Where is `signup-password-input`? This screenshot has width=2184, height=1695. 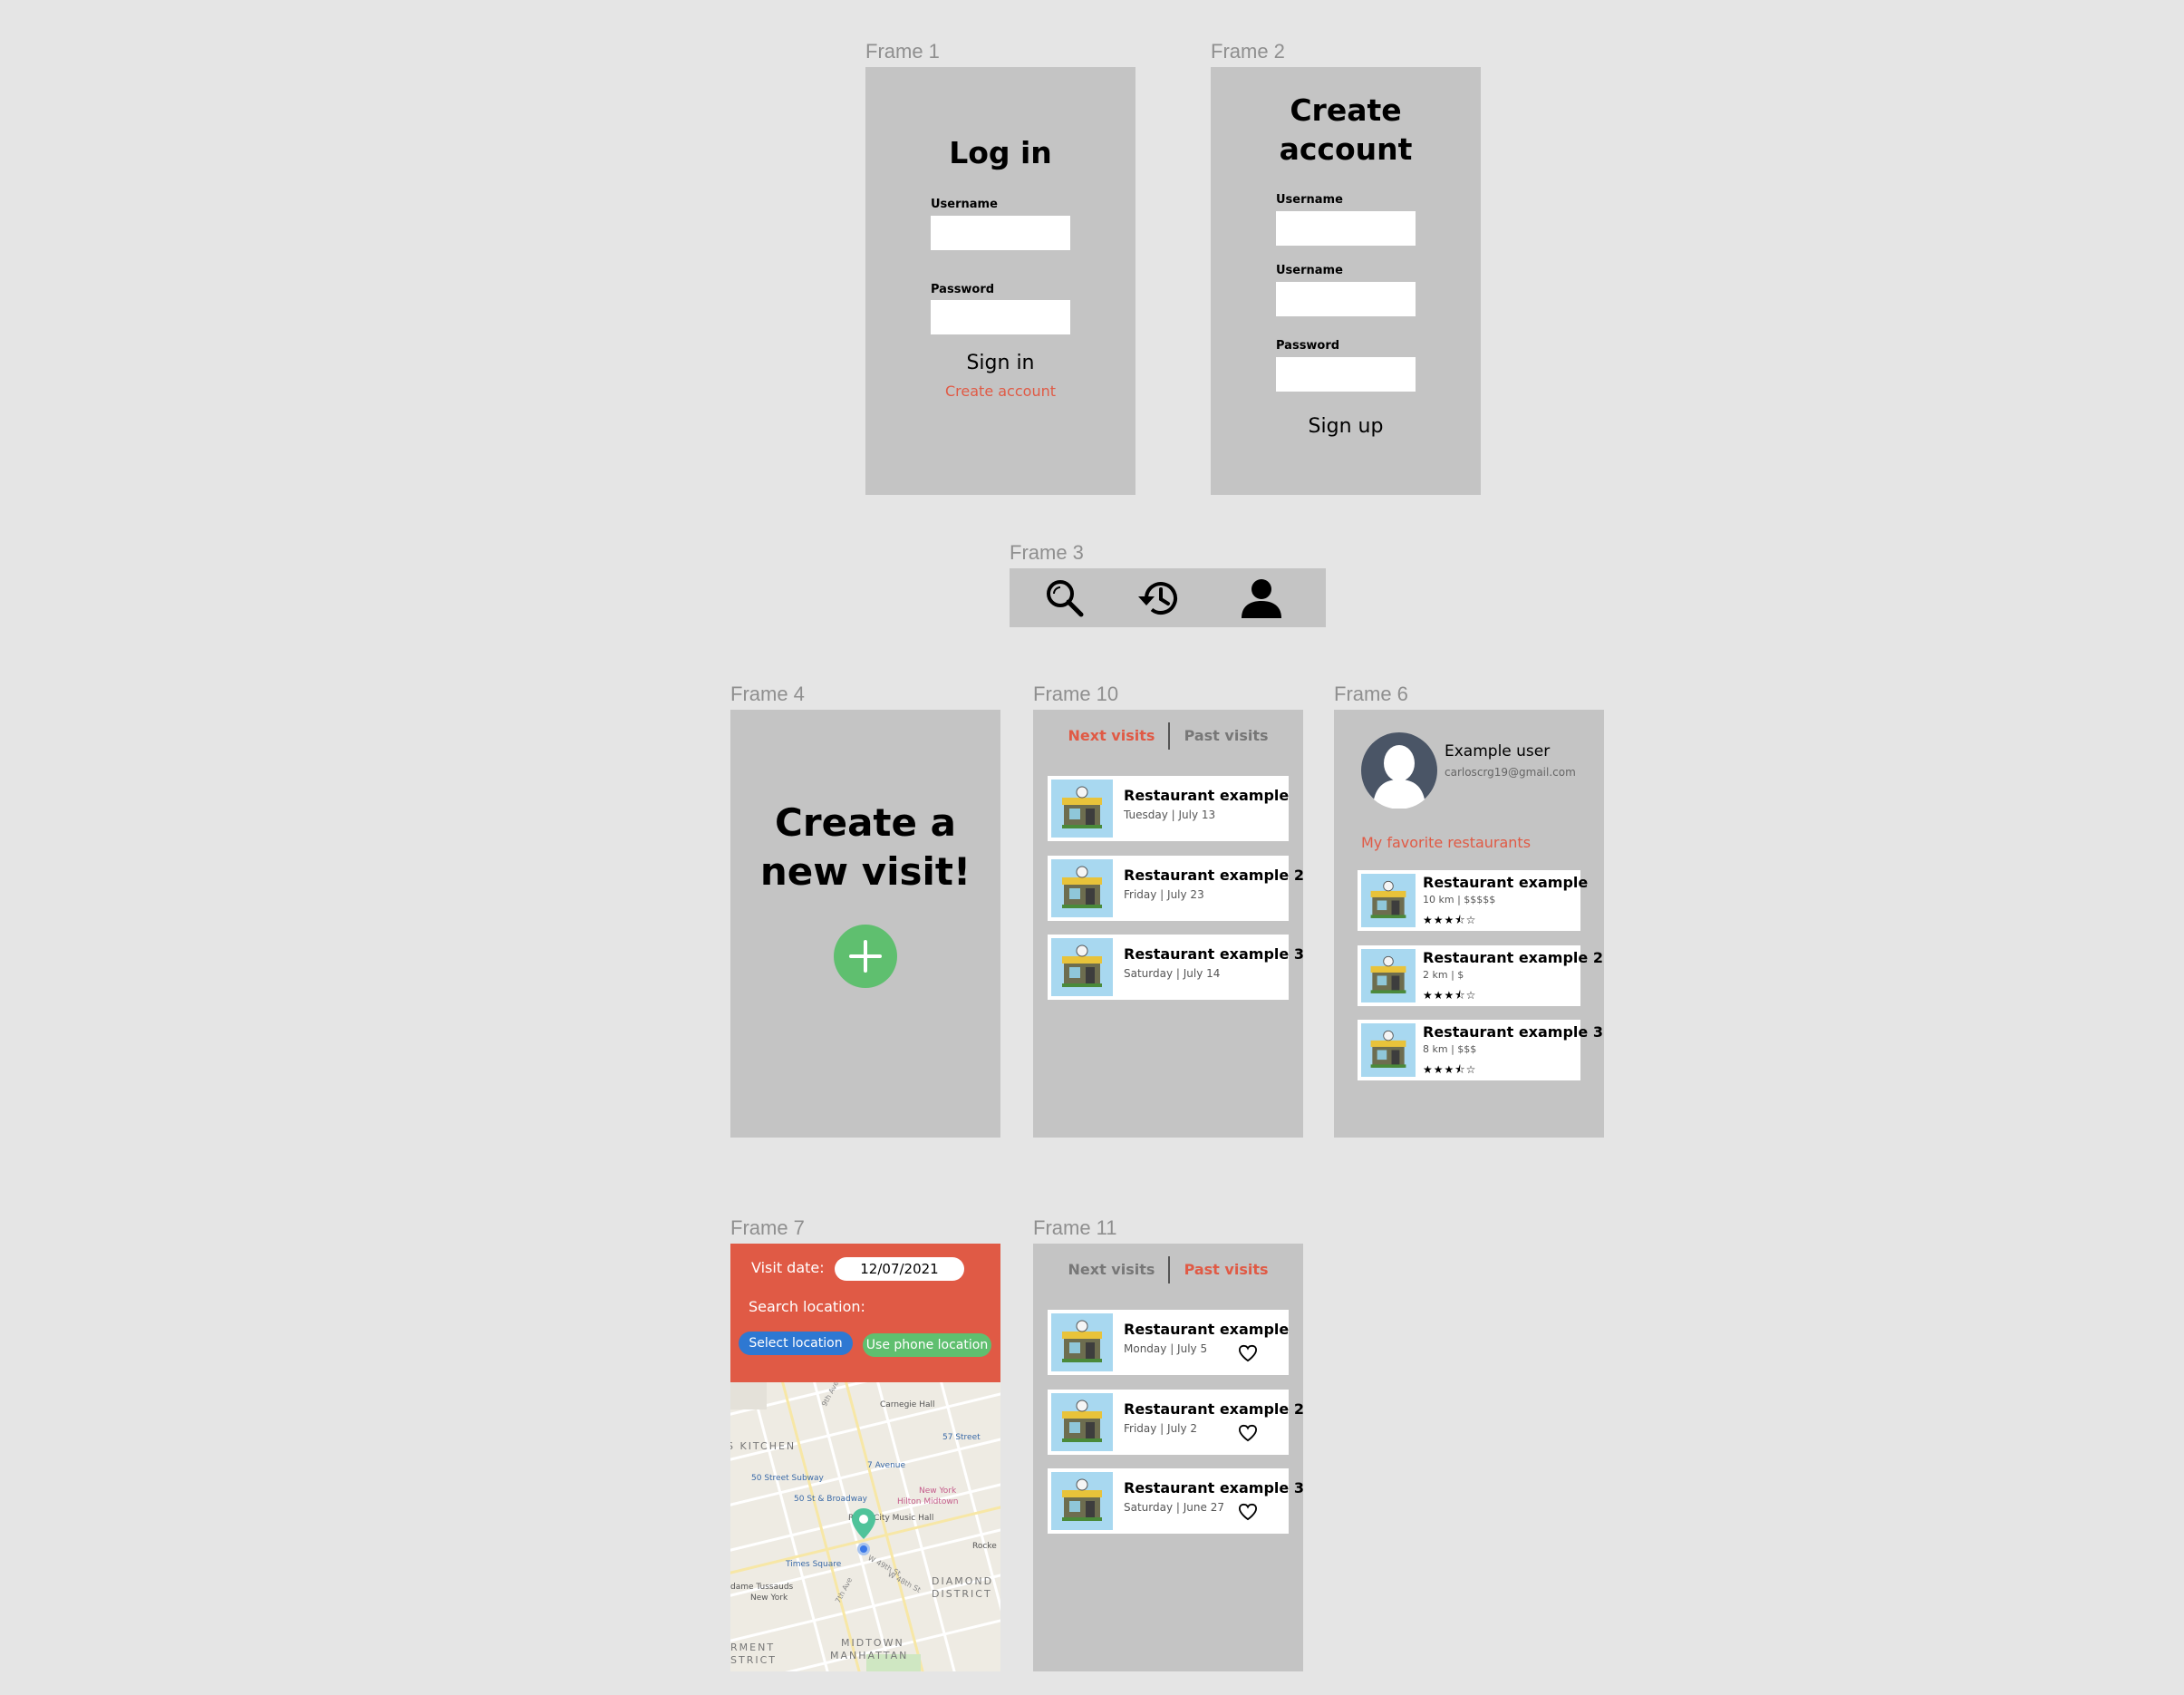 signup-password-input is located at coordinates (1346, 374).